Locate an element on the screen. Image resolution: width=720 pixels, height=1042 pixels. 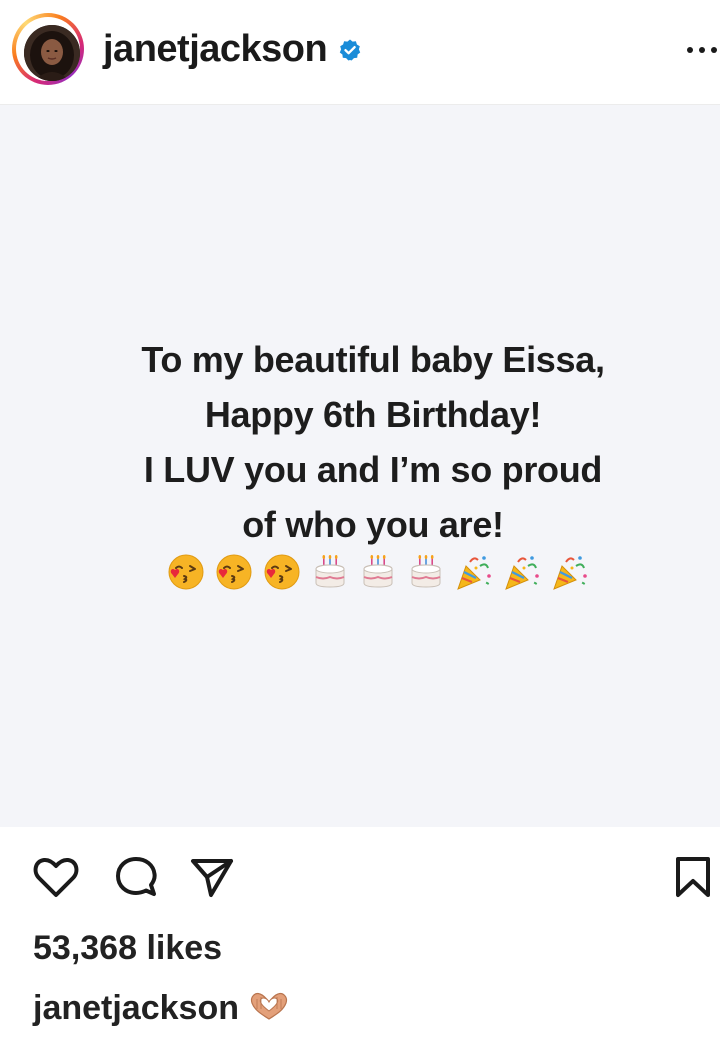
emoji-row is located at coordinates (381, 576).